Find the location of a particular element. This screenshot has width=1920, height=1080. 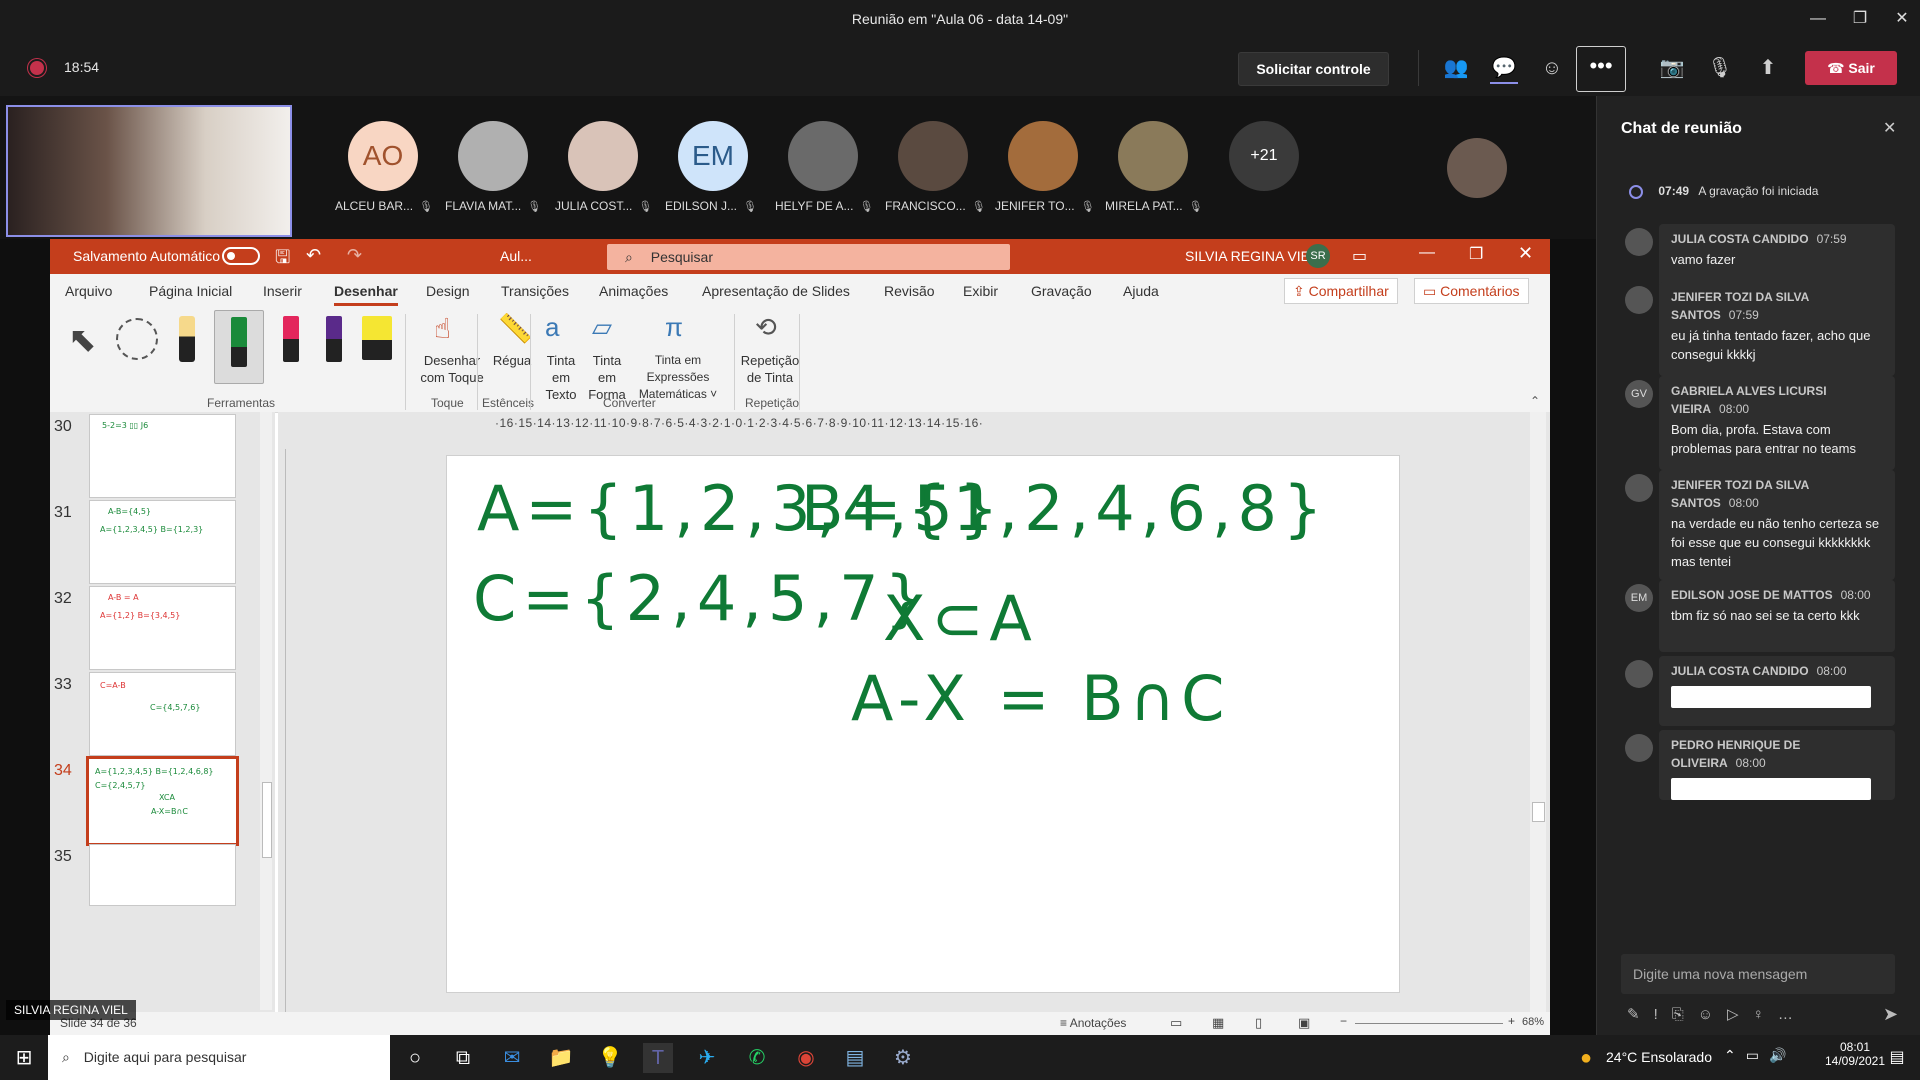

ribbon-display-icon: ▭ is located at coordinates (1359, 256).